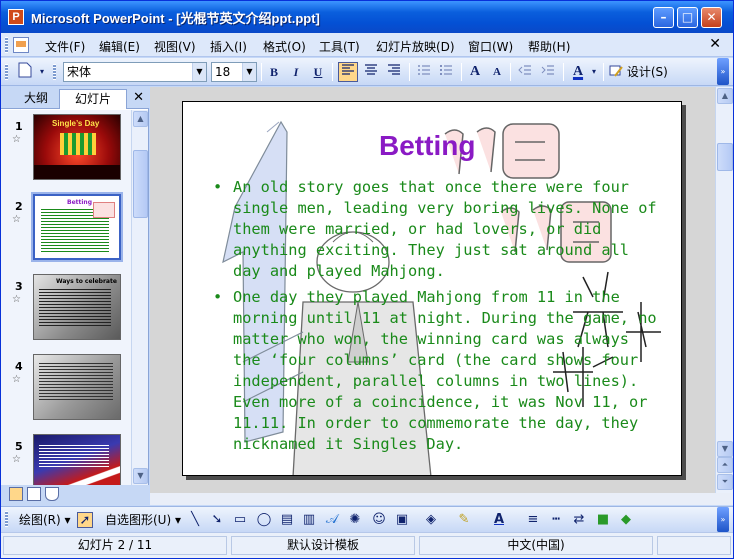 Image resolution: width=734 pixels, height=559 pixels. Describe the element at coordinates (16, 17) in the screenshot. I see `powerpoint-app-icon: P` at that location.